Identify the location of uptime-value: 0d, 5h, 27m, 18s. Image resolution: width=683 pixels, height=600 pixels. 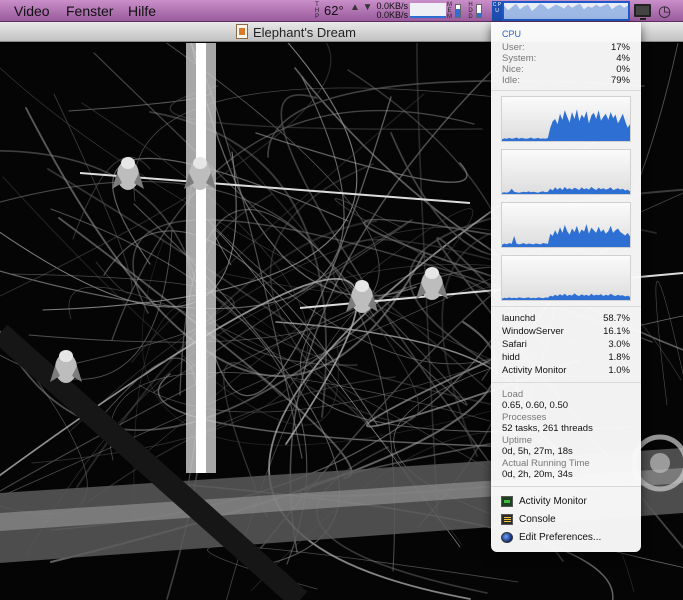
(537, 451).